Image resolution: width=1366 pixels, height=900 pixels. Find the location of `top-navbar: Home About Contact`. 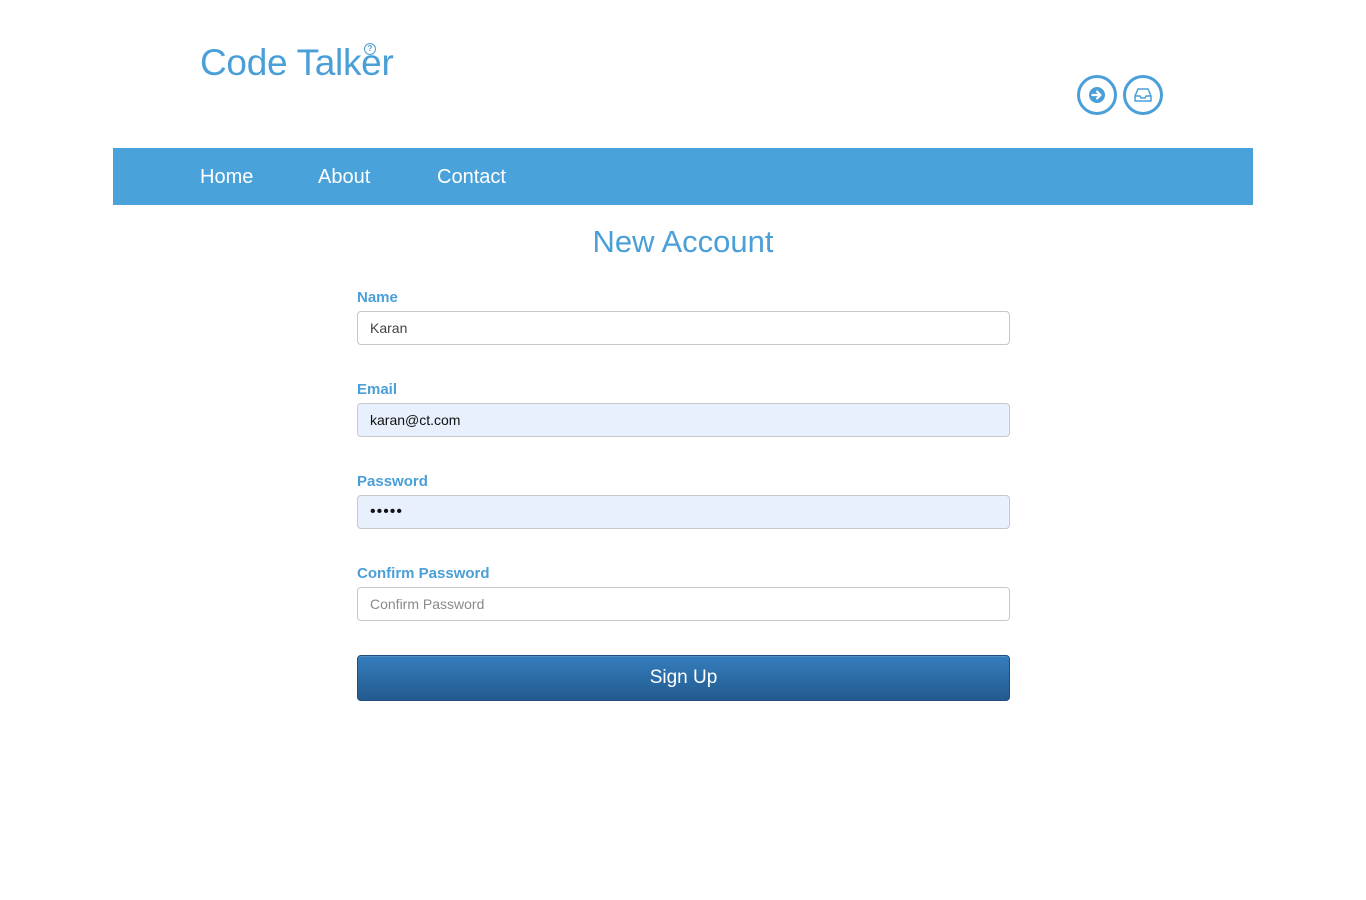

top-navbar: Home About Contact is located at coordinates (683, 176).